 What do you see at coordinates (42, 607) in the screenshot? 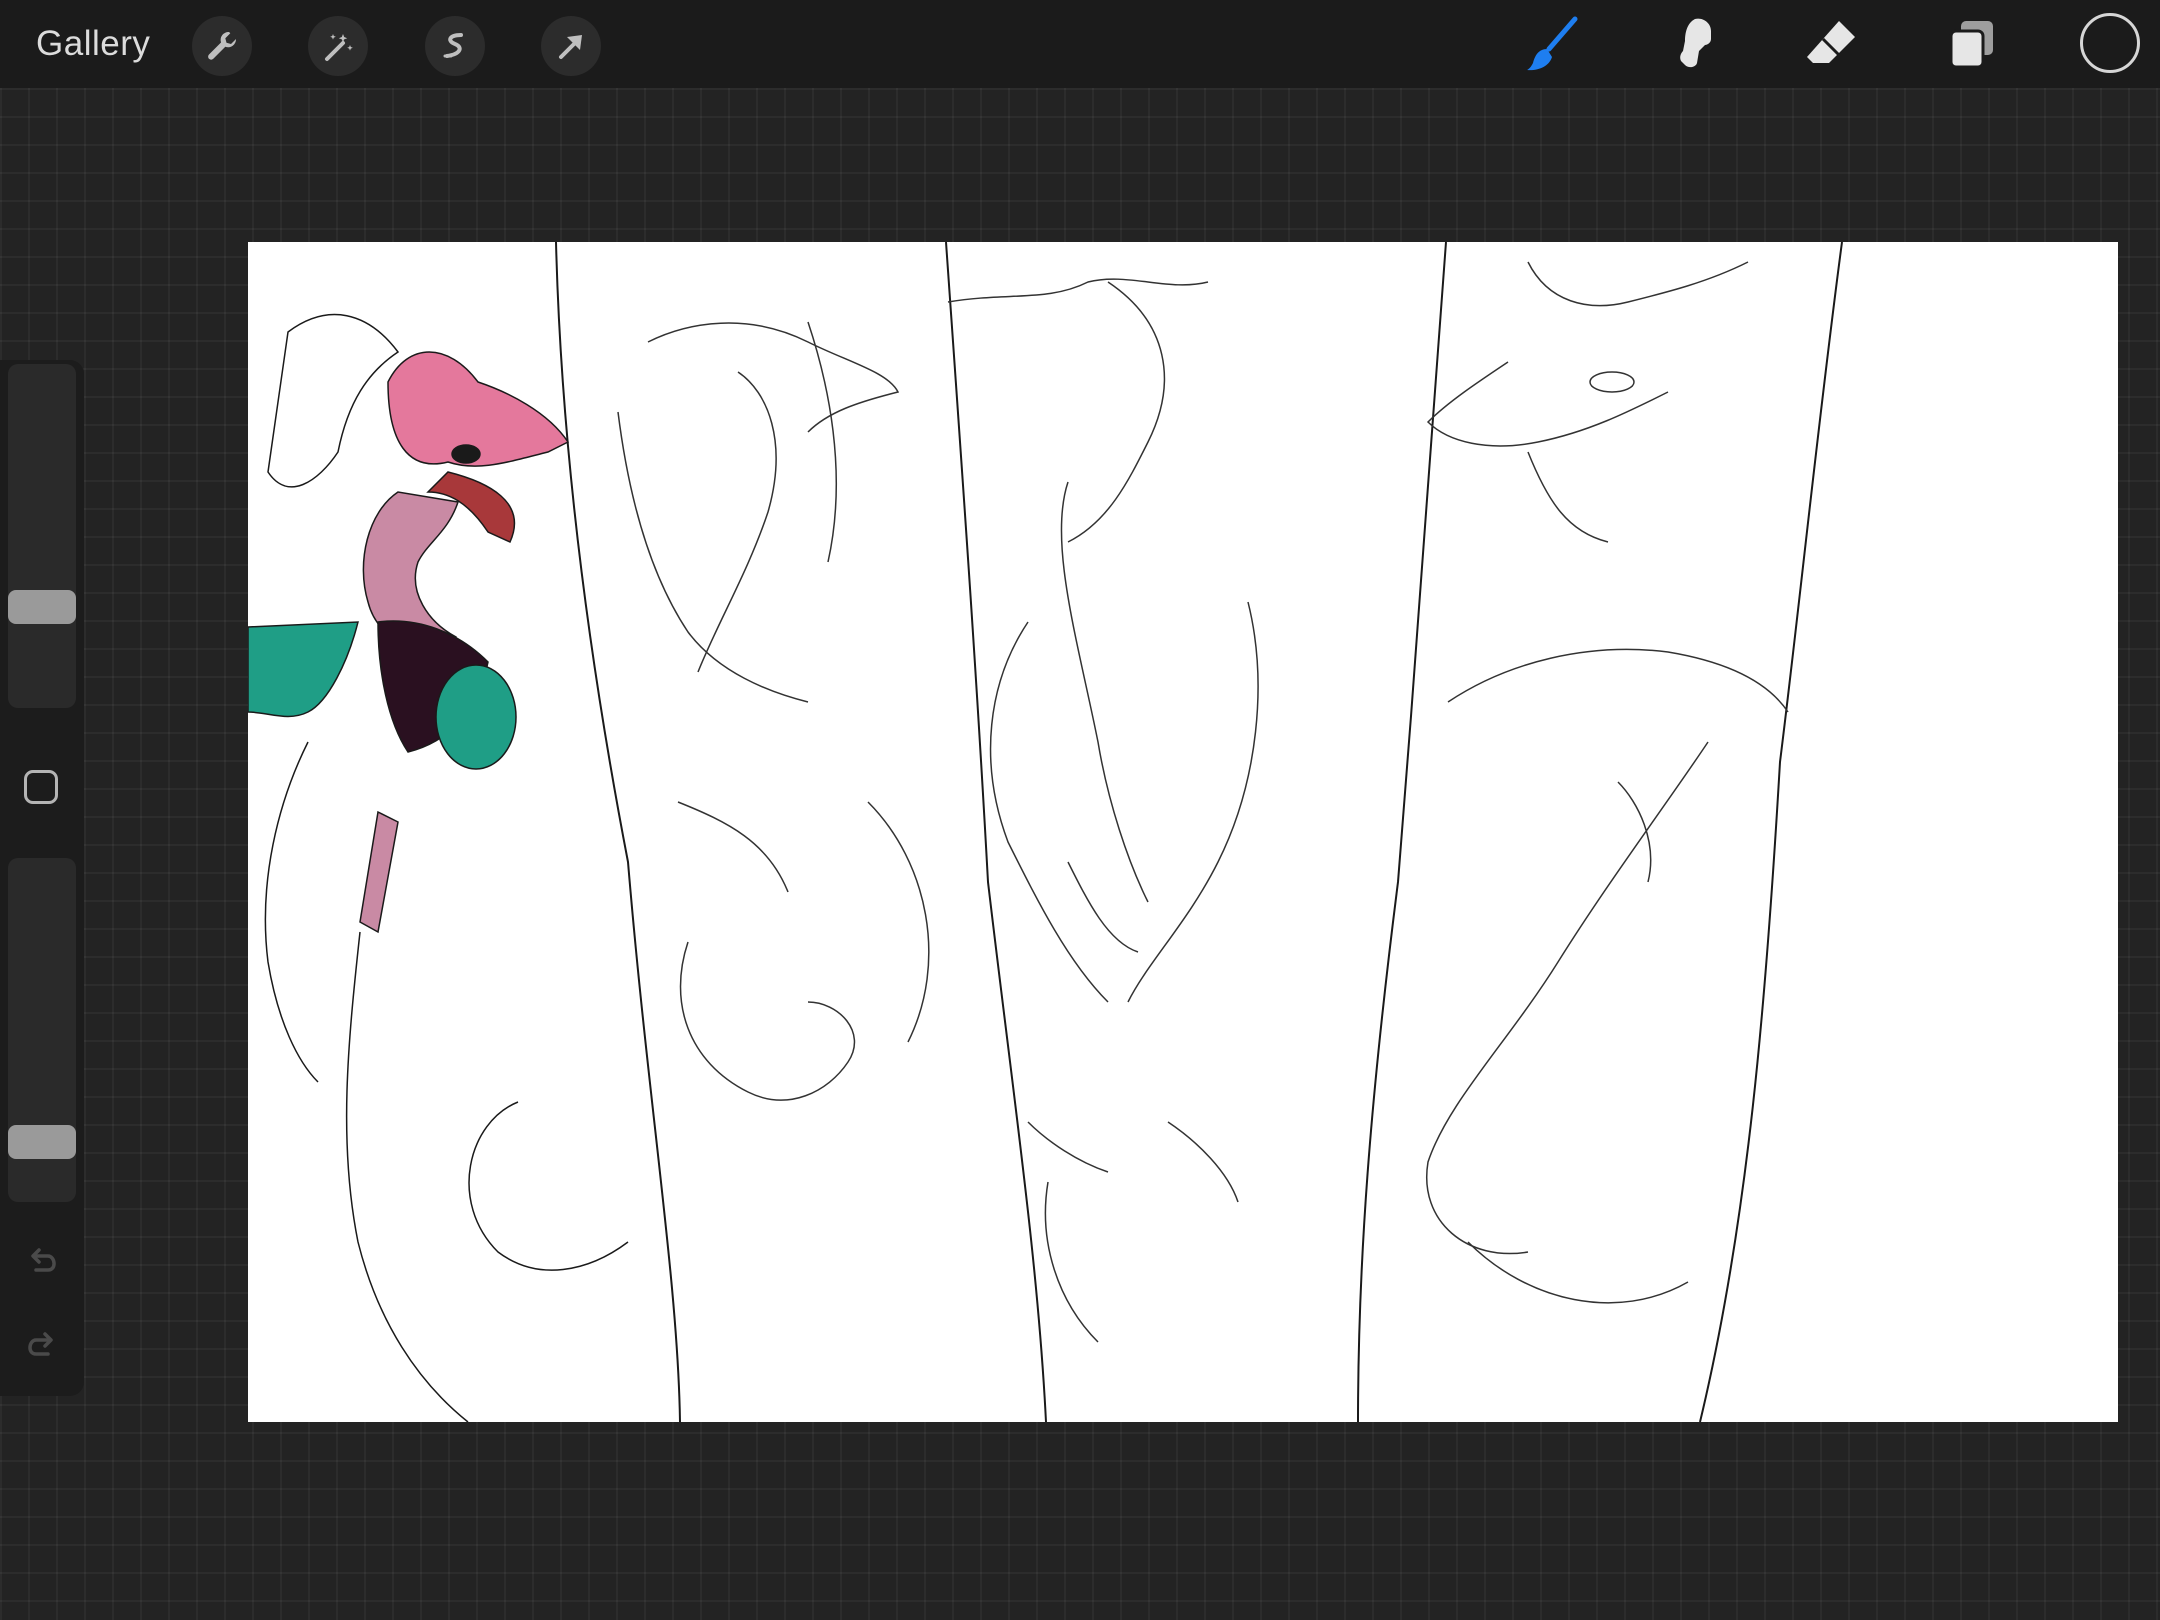
I see `brush-size-thumb` at bounding box center [42, 607].